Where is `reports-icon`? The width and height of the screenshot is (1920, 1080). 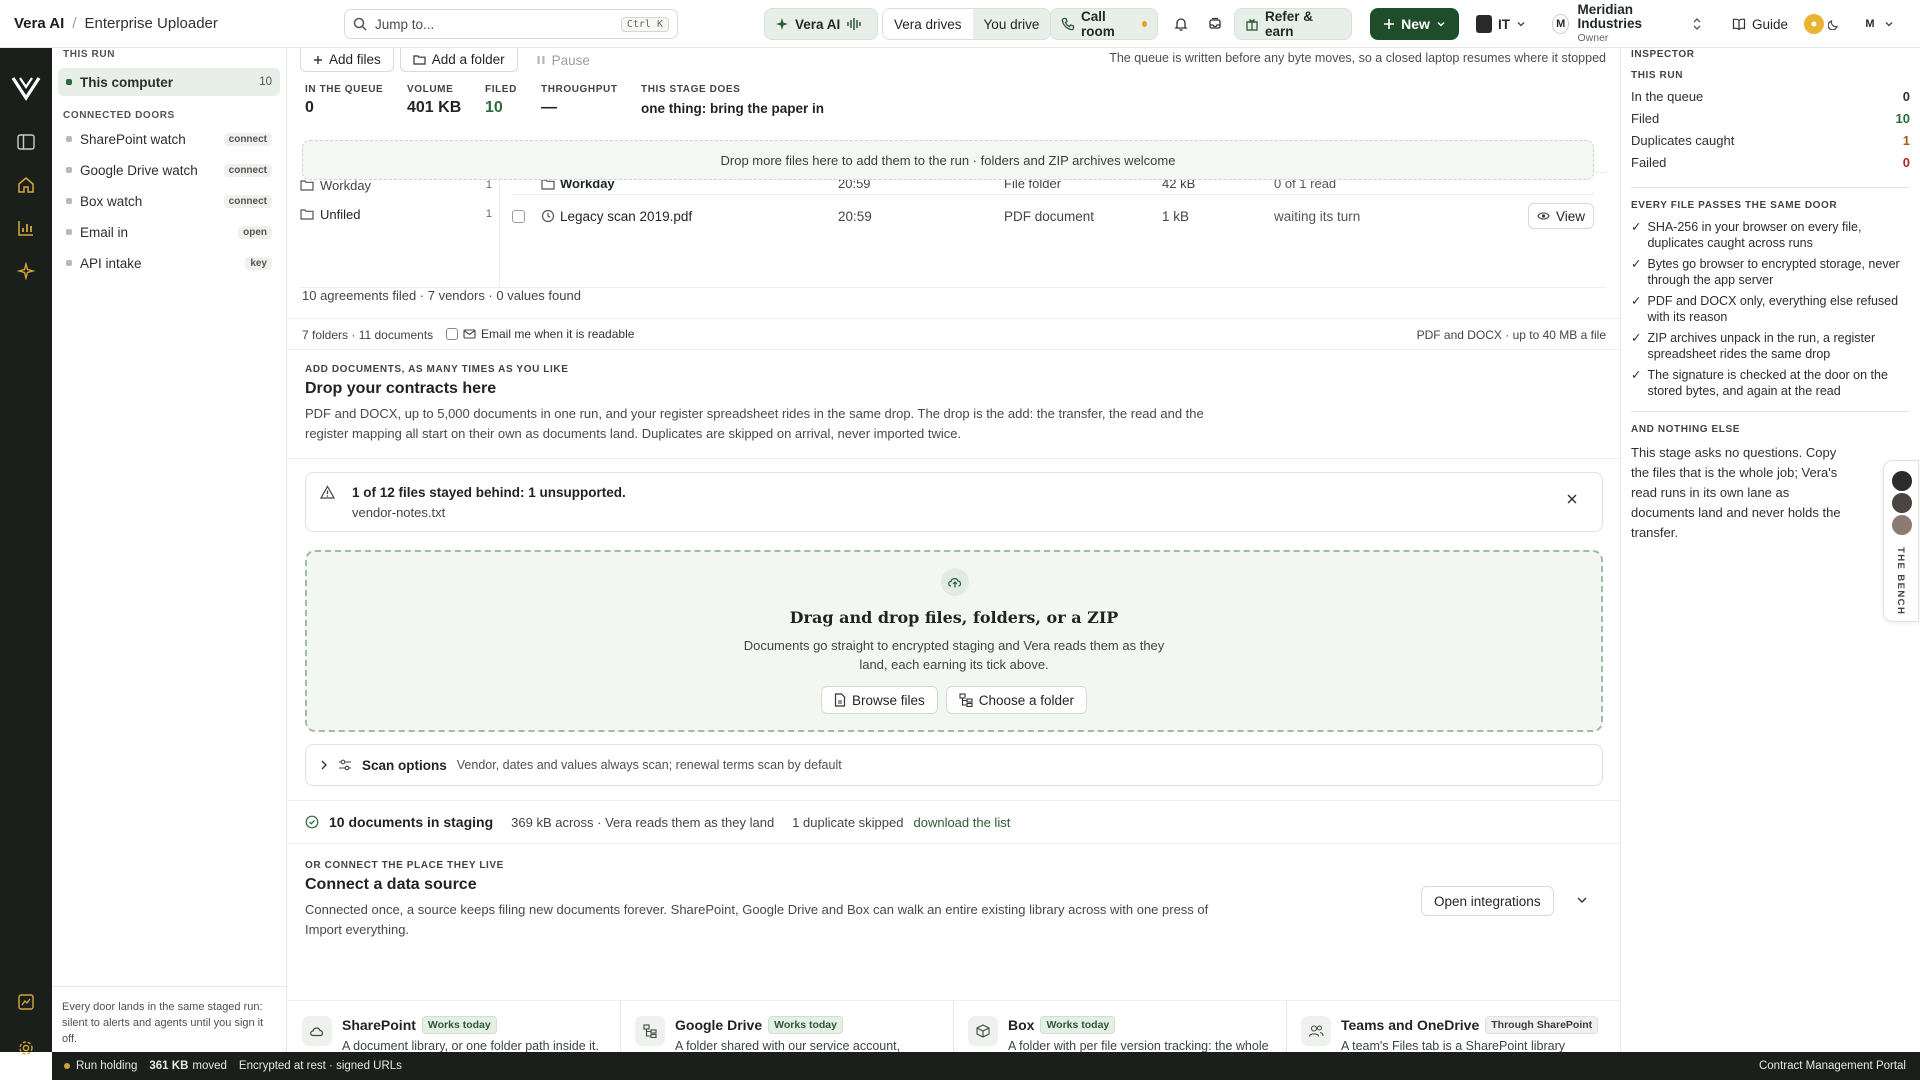
reports-icon is located at coordinates (26, 1002).